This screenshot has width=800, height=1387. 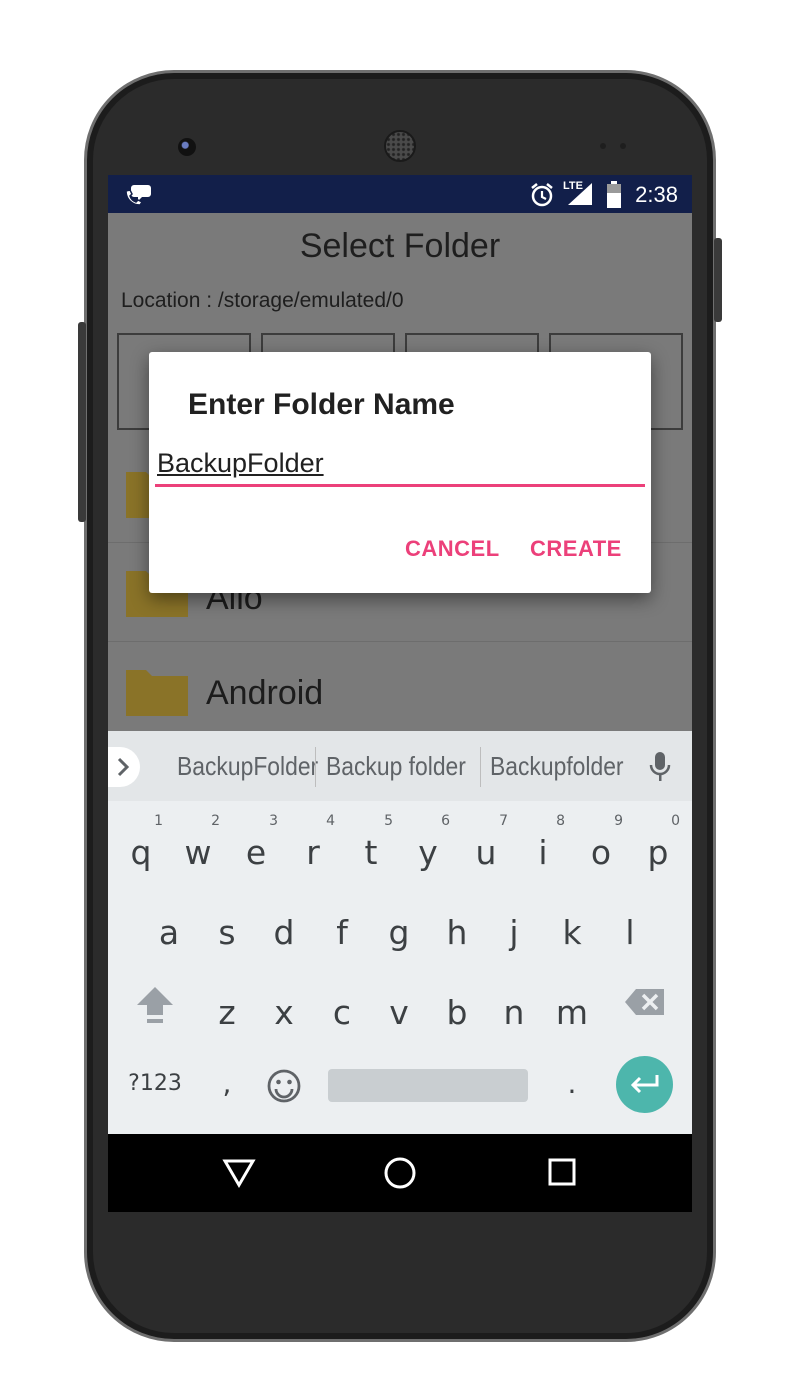 What do you see at coordinates (658, 846) in the screenshot?
I see `key-p: 0p` at bounding box center [658, 846].